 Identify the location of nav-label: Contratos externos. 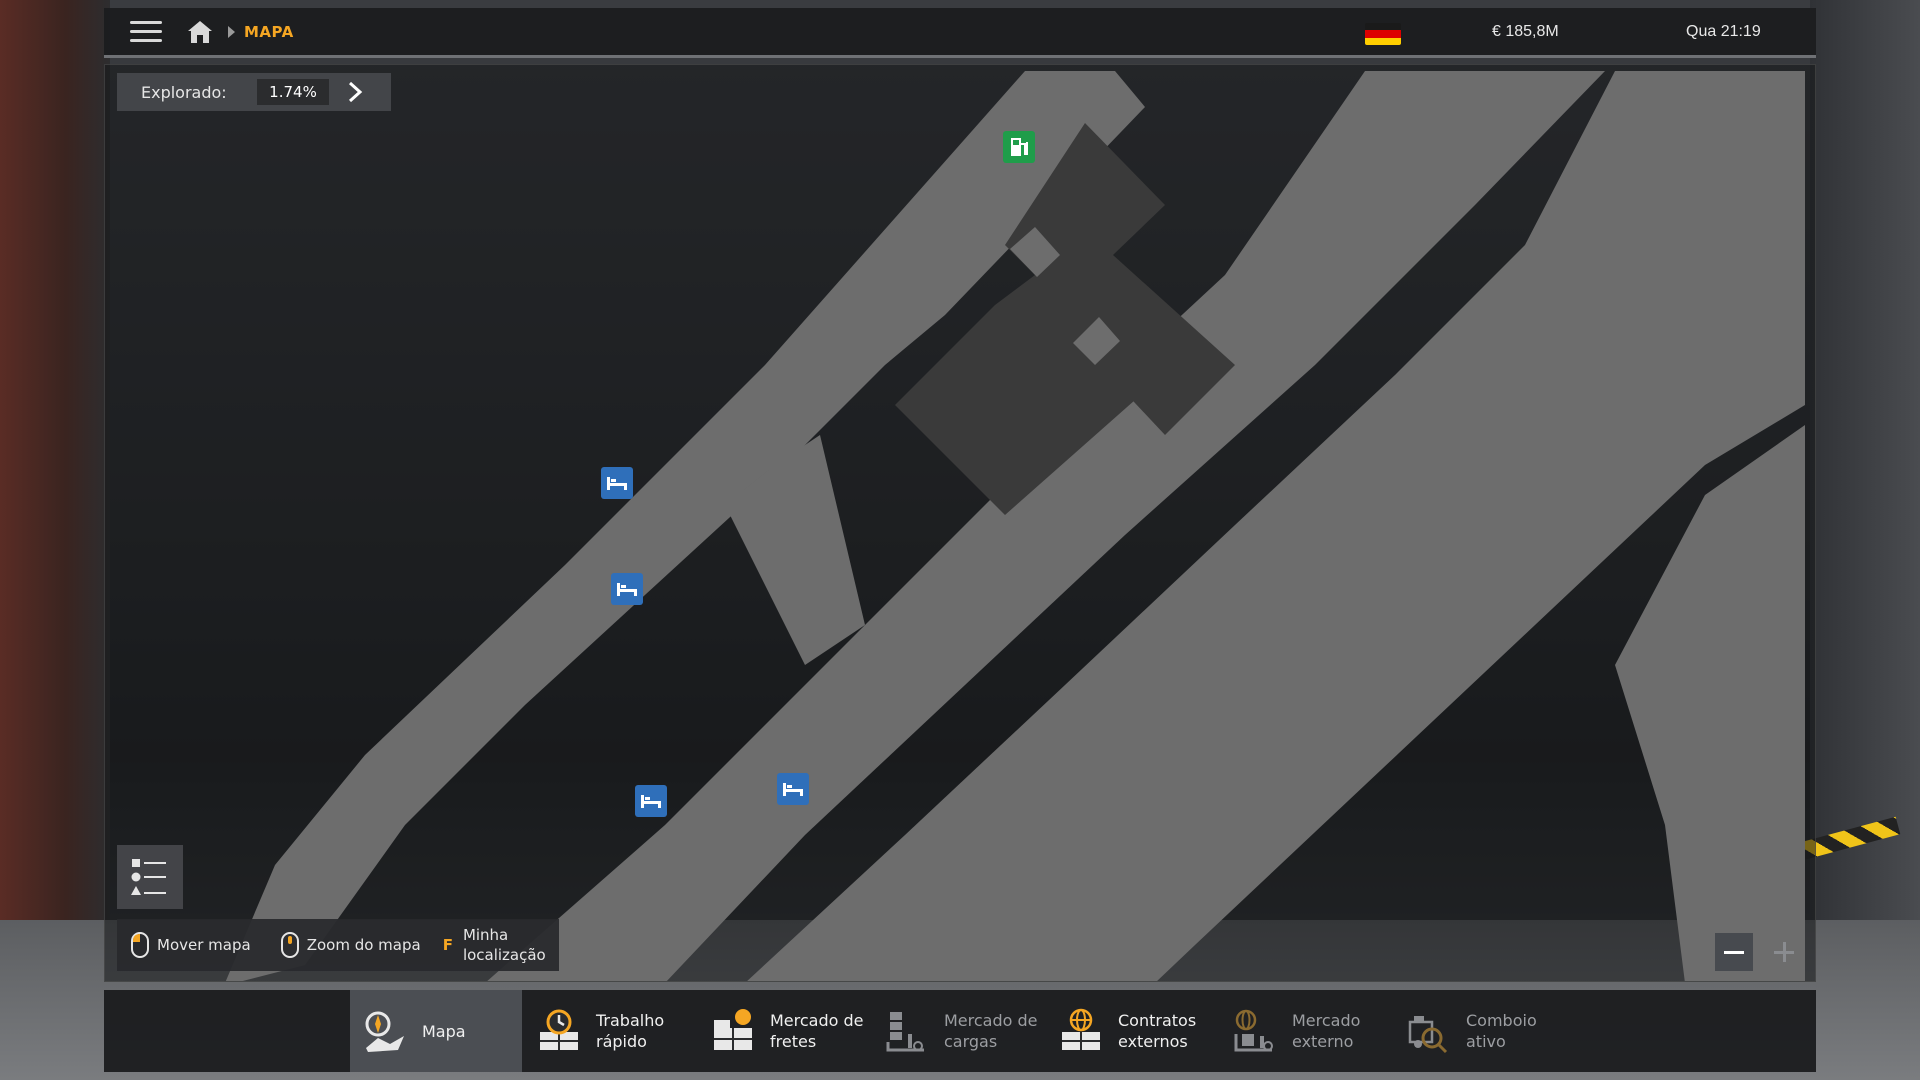
(1157, 1031).